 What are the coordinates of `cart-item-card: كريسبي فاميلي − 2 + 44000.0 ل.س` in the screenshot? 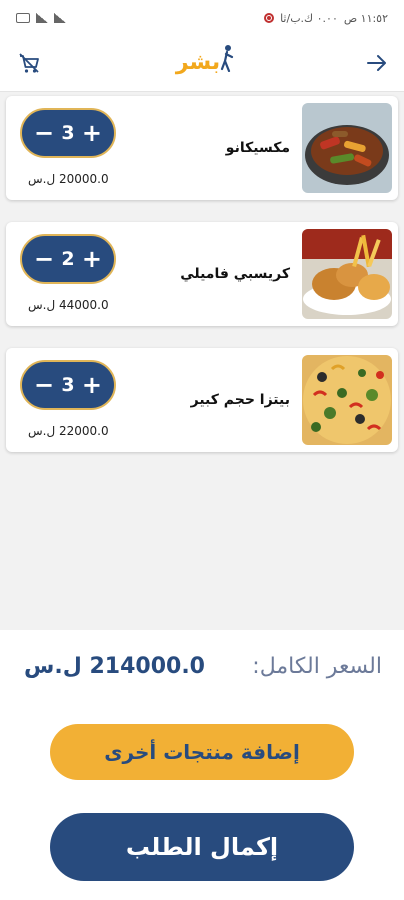 It's located at (202, 274).